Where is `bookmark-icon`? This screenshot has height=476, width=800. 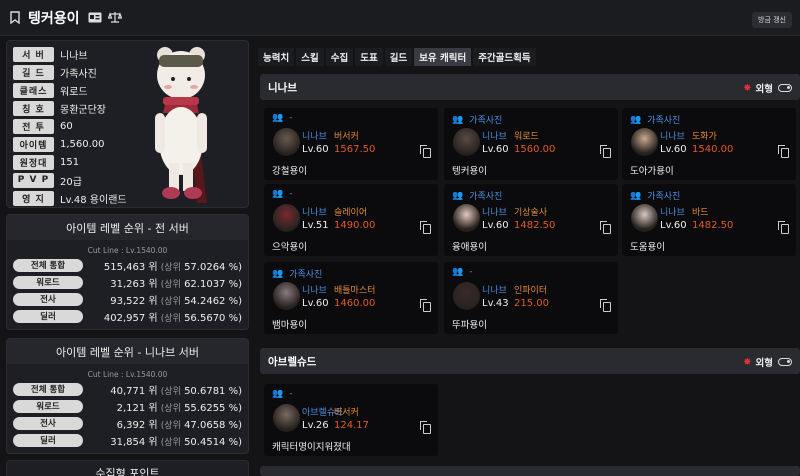
bookmark-icon is located at coordinates (16, 17).